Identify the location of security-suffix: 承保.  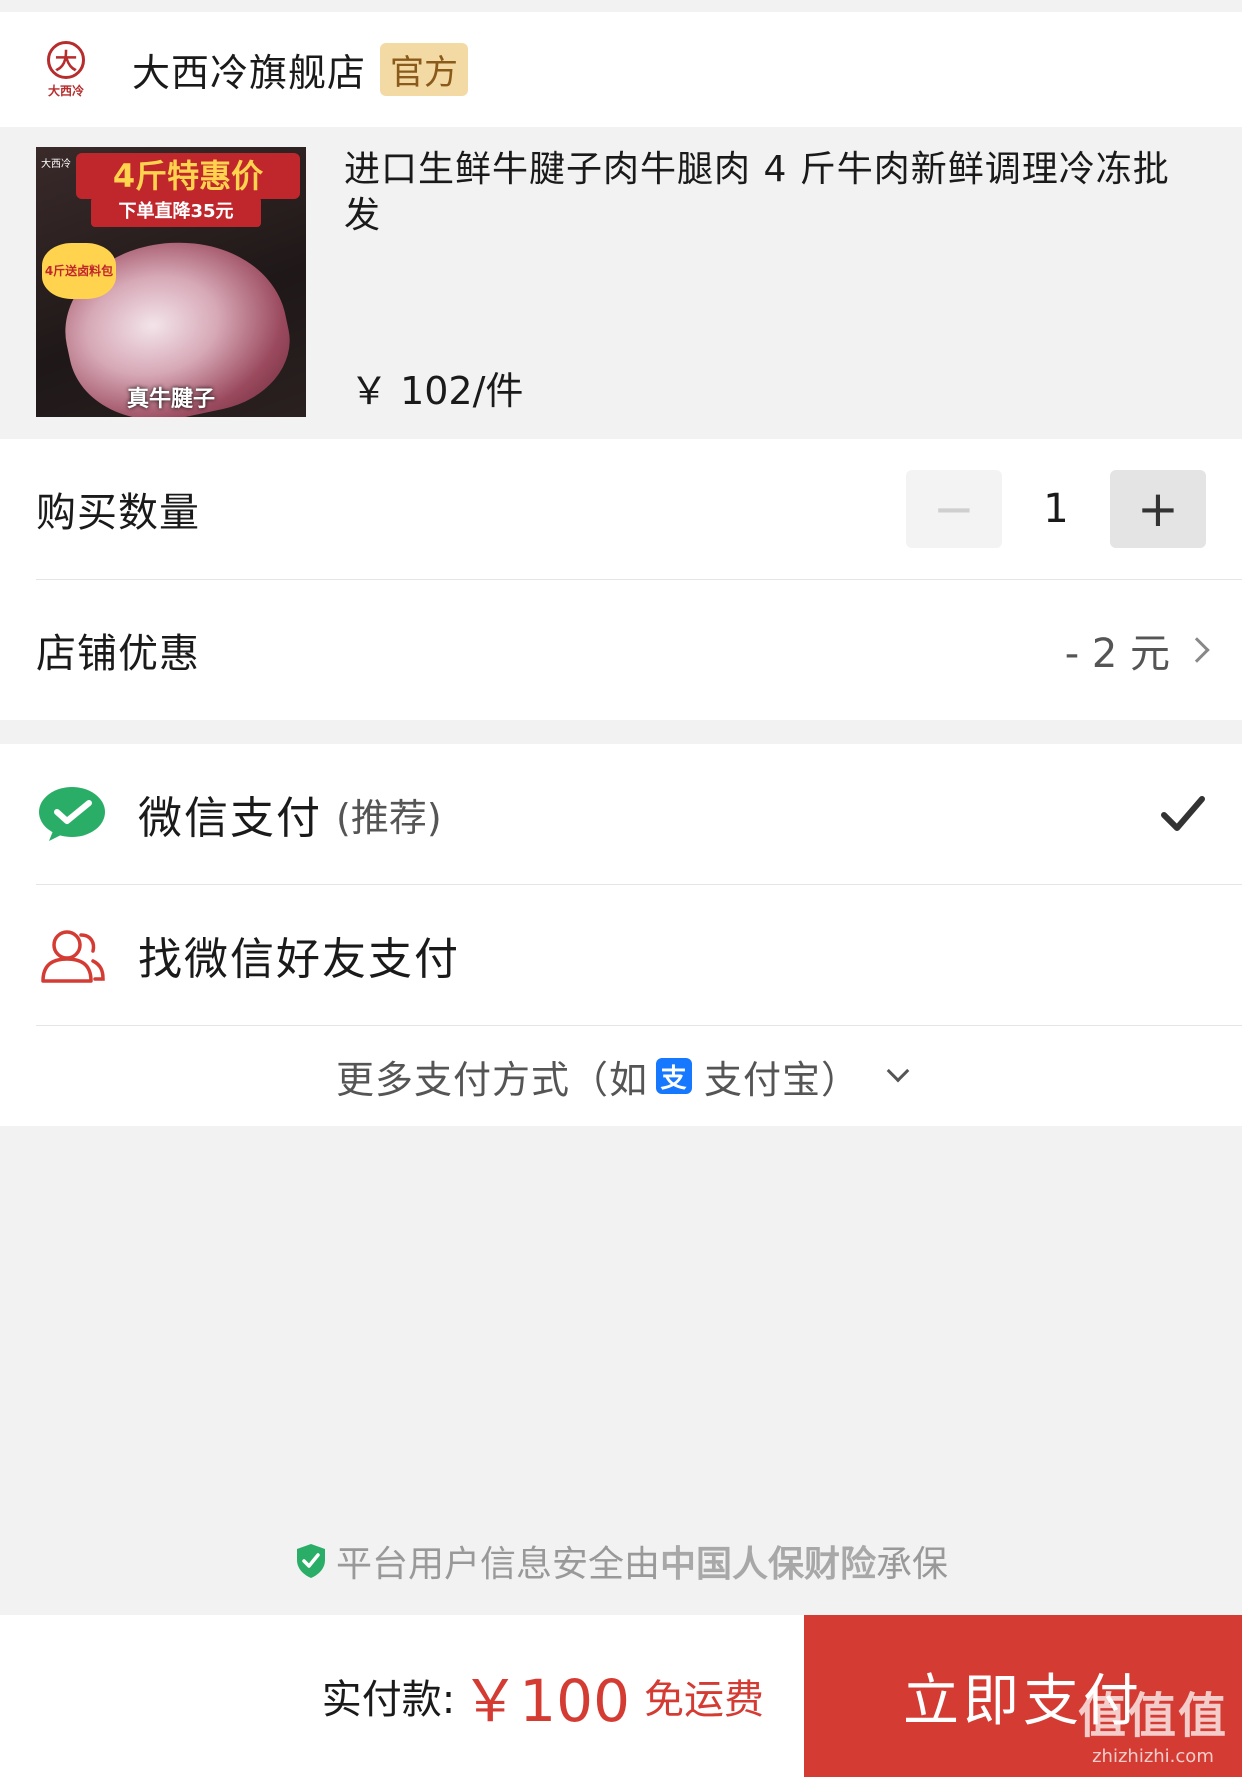
(912, 1564).